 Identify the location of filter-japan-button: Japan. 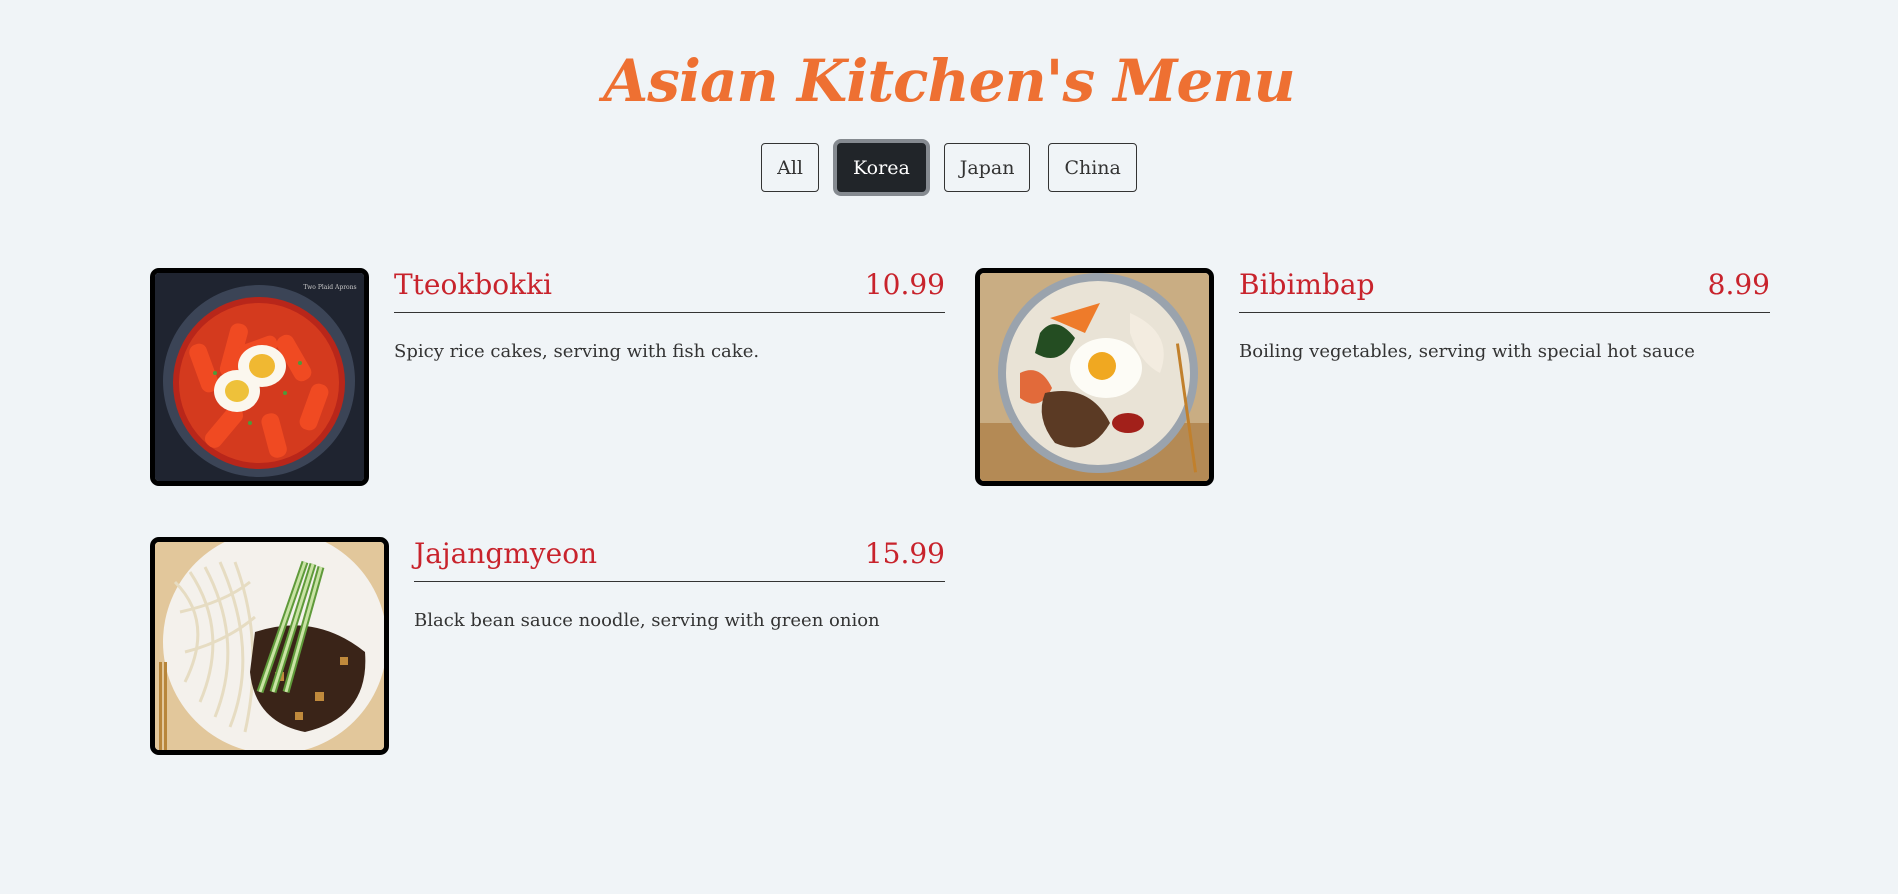
(987, 167).